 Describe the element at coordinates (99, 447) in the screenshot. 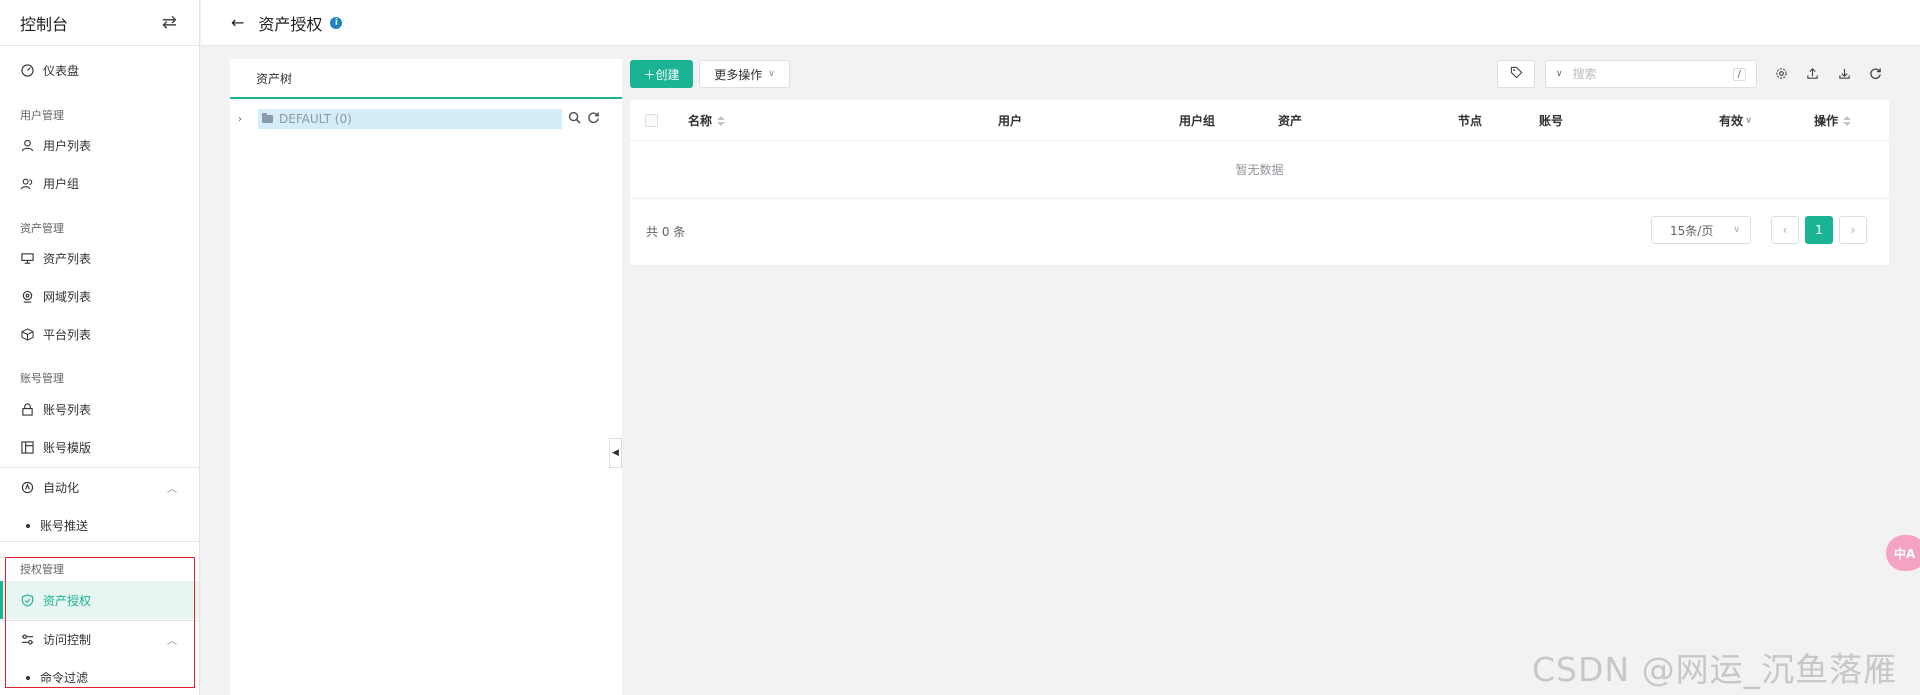

I see `sidebar-item-account-template: 账号模版` at that location.